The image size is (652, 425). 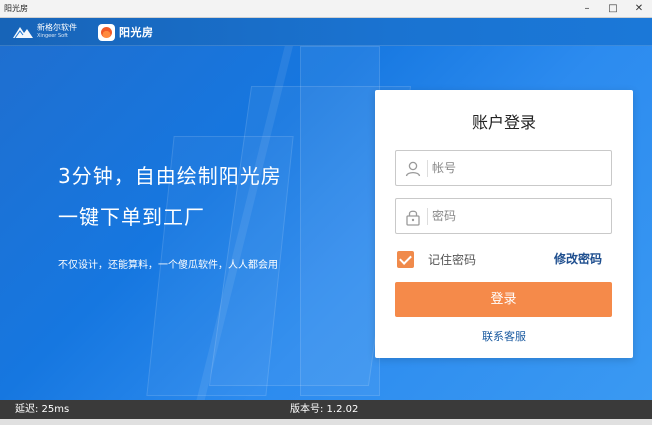 What do you see at coordinates (405, 259) in the screenshot?
I see `remember-checkbox` at bounding box center [405, 259].